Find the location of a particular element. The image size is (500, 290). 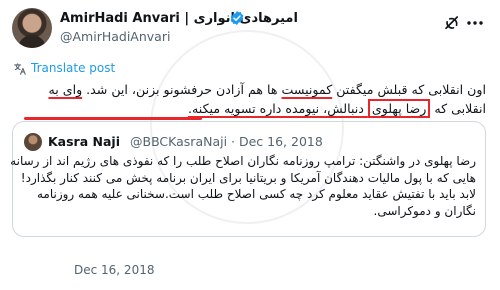

avatar-shoulders is located at coordinates (32, 41).